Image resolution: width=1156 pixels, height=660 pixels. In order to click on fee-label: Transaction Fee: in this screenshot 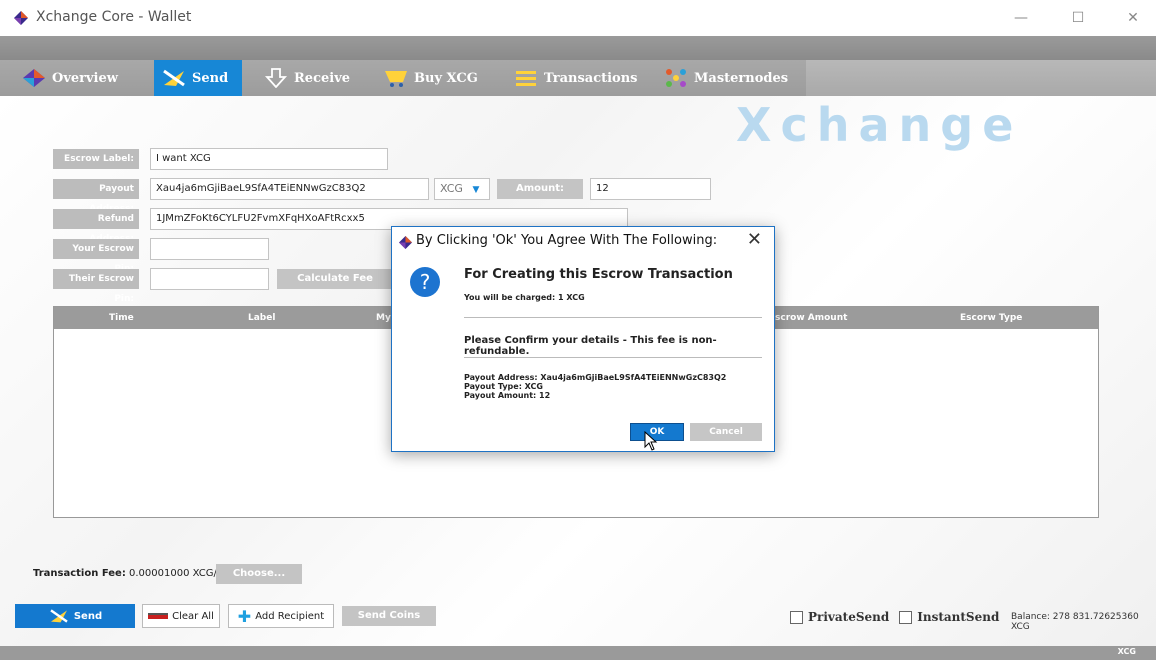, I will do `click(79, 573)`.